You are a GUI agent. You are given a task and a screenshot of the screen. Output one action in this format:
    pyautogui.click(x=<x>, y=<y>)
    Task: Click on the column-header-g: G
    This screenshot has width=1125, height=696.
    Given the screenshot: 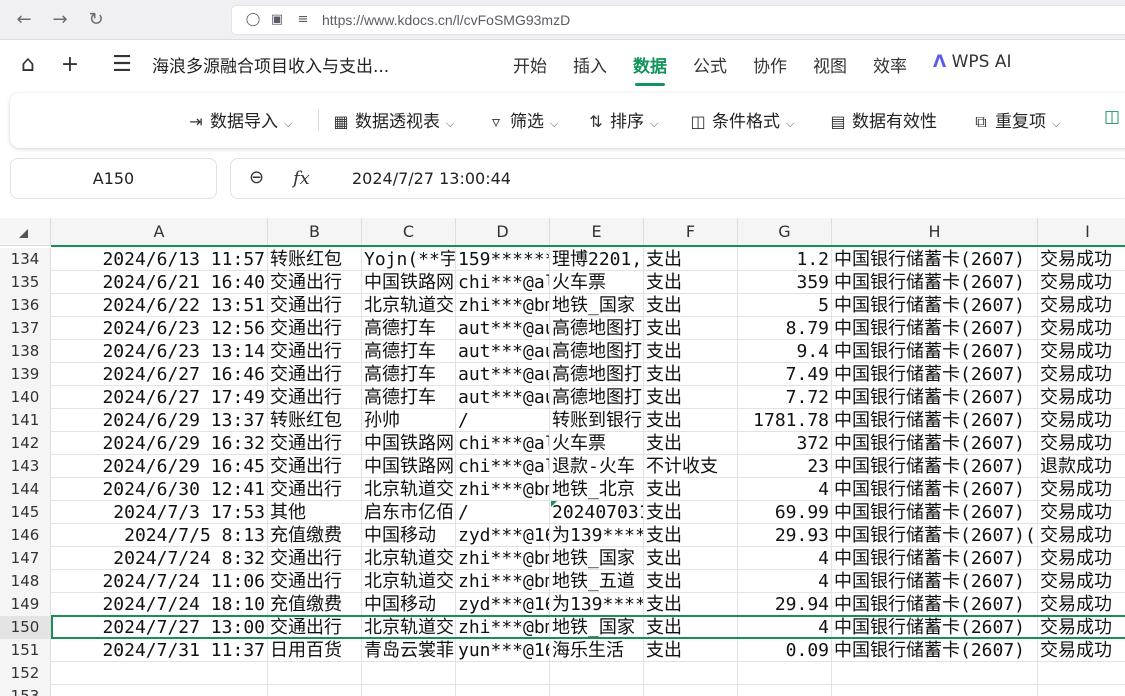 What is the action you would take?
    pyautogui.click(x=785, y=232)
    